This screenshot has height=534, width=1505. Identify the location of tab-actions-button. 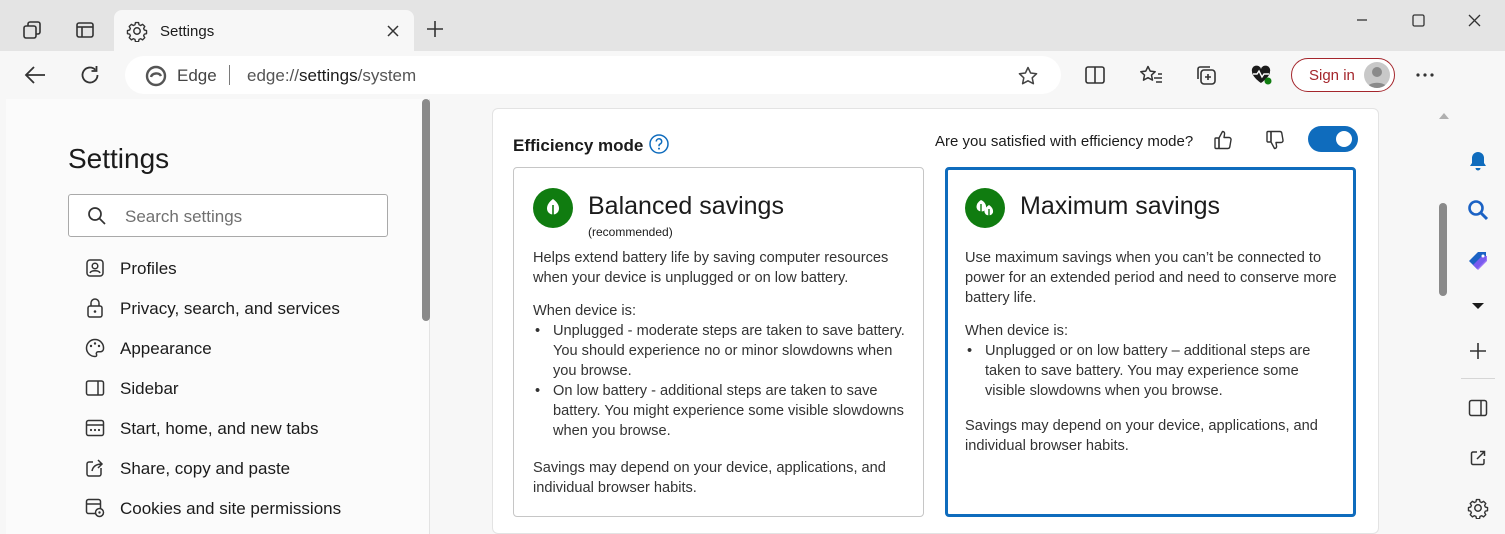
(85, 30).